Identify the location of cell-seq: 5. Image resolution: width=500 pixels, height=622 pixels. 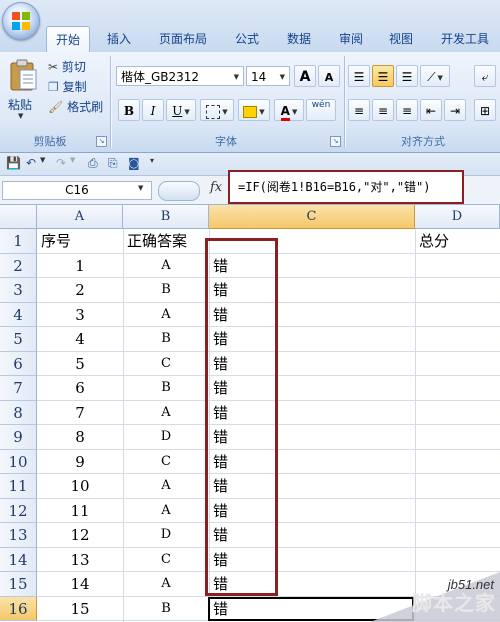
(80, 364).